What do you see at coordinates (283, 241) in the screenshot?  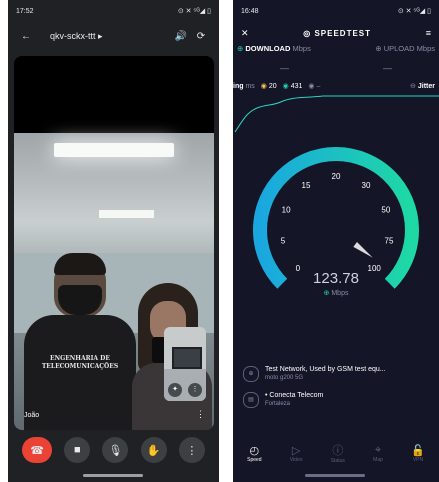 I see `gauge-tick-label: 5` at bounding box center [283, 241].